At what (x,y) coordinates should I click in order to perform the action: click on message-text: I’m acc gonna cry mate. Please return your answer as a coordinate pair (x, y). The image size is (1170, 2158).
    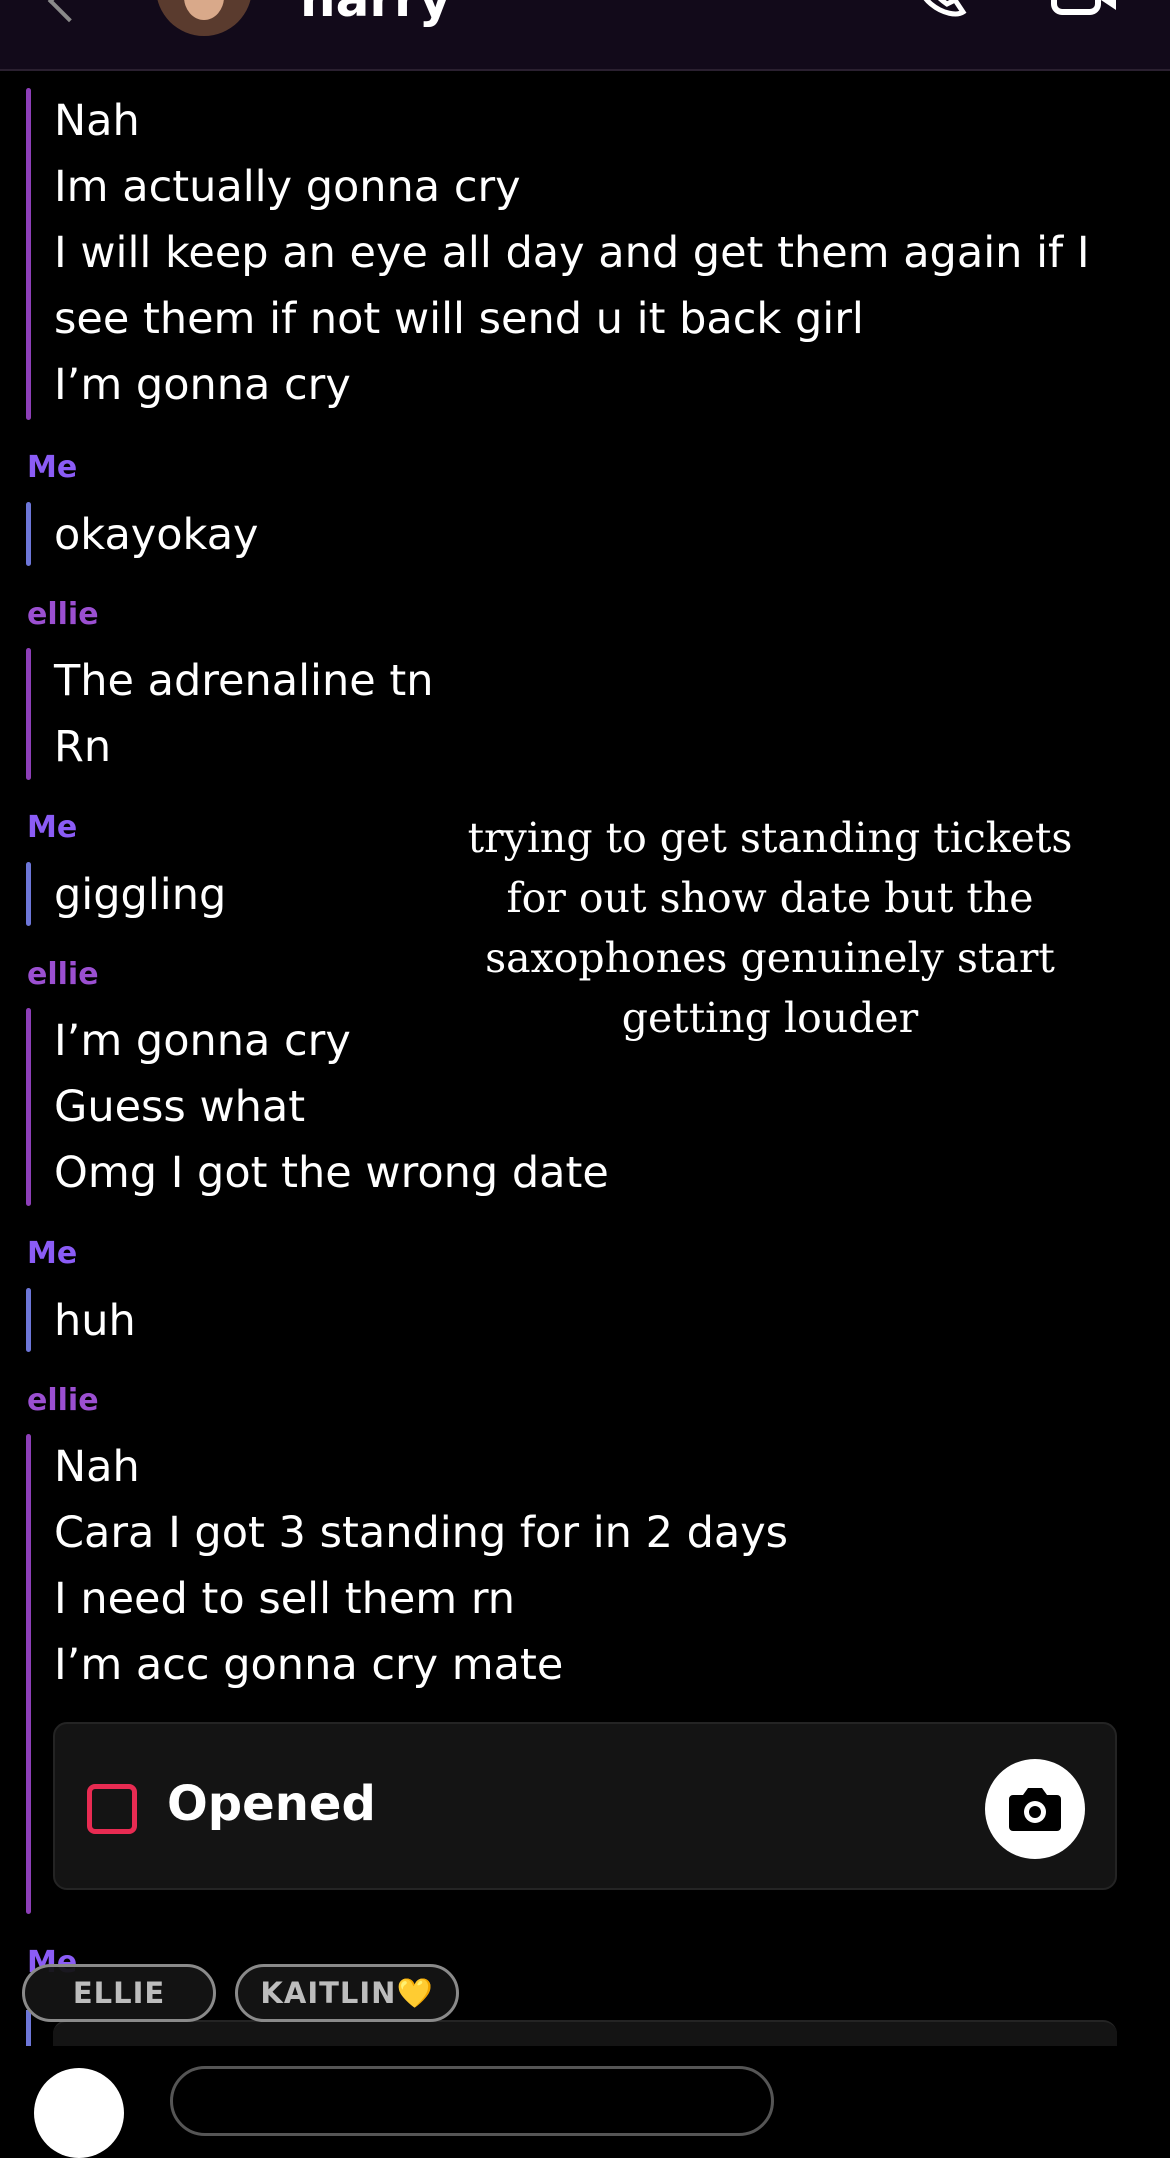
    Looking at the image, I should click on (421, 1665).